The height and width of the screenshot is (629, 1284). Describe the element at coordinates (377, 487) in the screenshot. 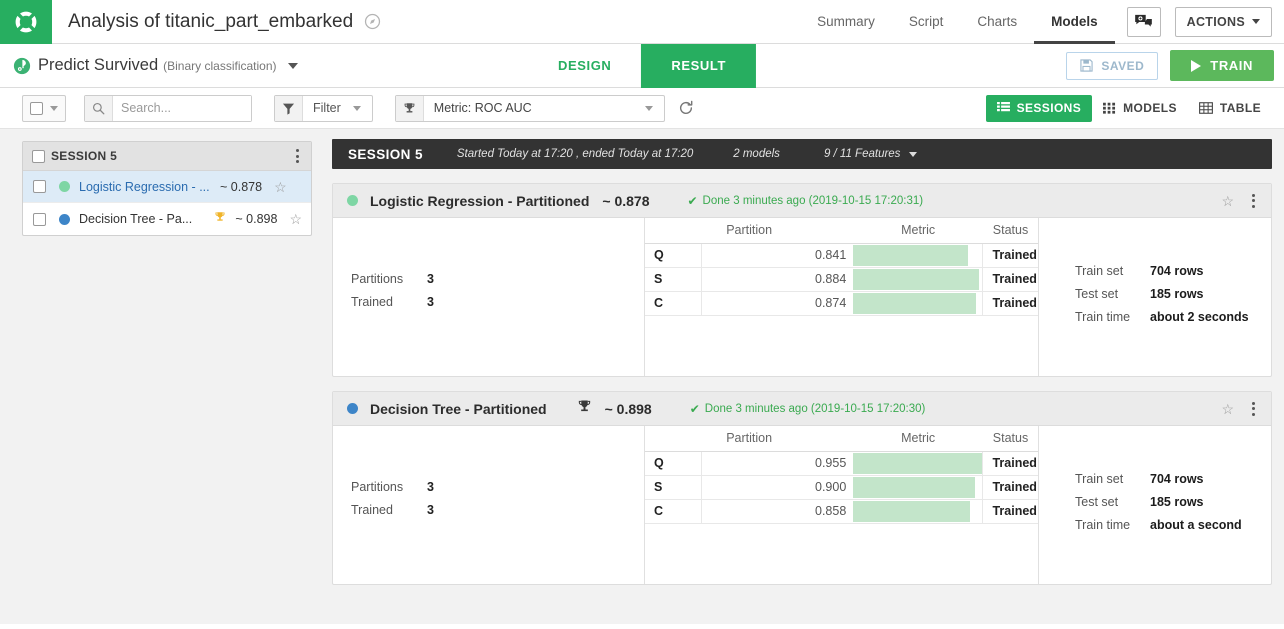

I see `stat-label: Partitions` at that location.